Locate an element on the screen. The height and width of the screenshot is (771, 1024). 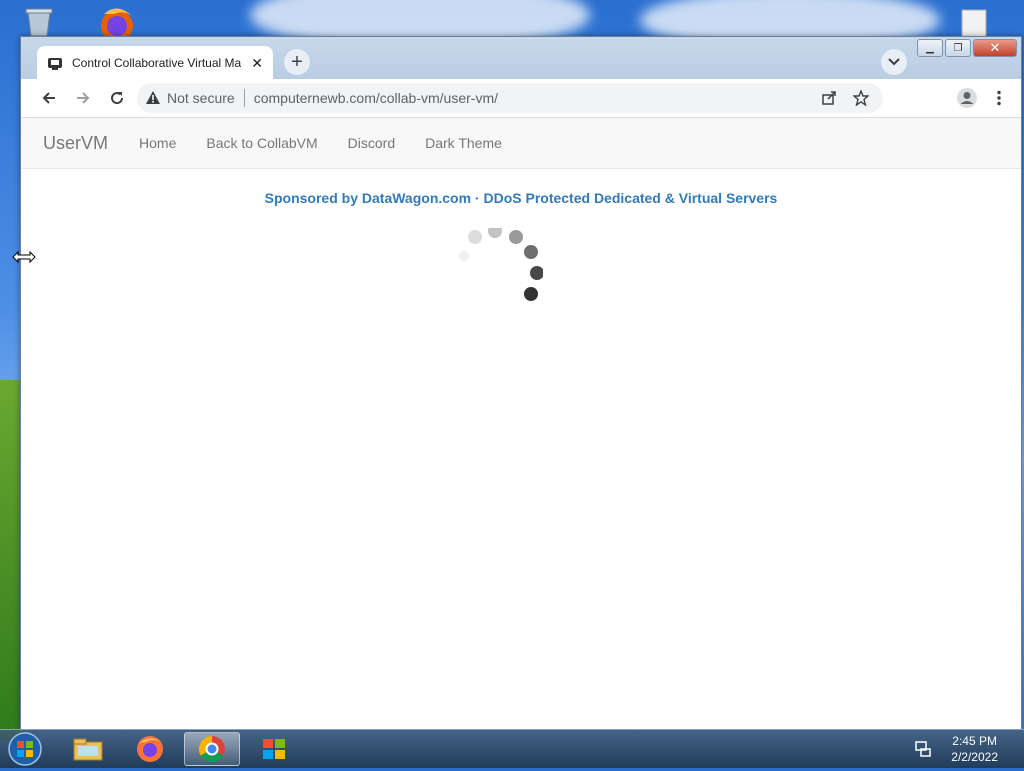
arrow-right-icon is located at coordinates (83, 98).